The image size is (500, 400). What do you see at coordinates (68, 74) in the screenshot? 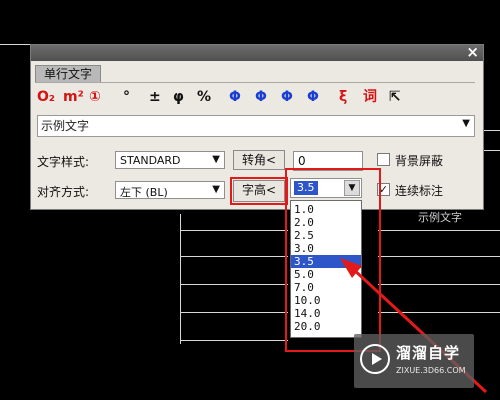
I see `tab-single-line-text: 单行文字` at bounding box center [68, 74].